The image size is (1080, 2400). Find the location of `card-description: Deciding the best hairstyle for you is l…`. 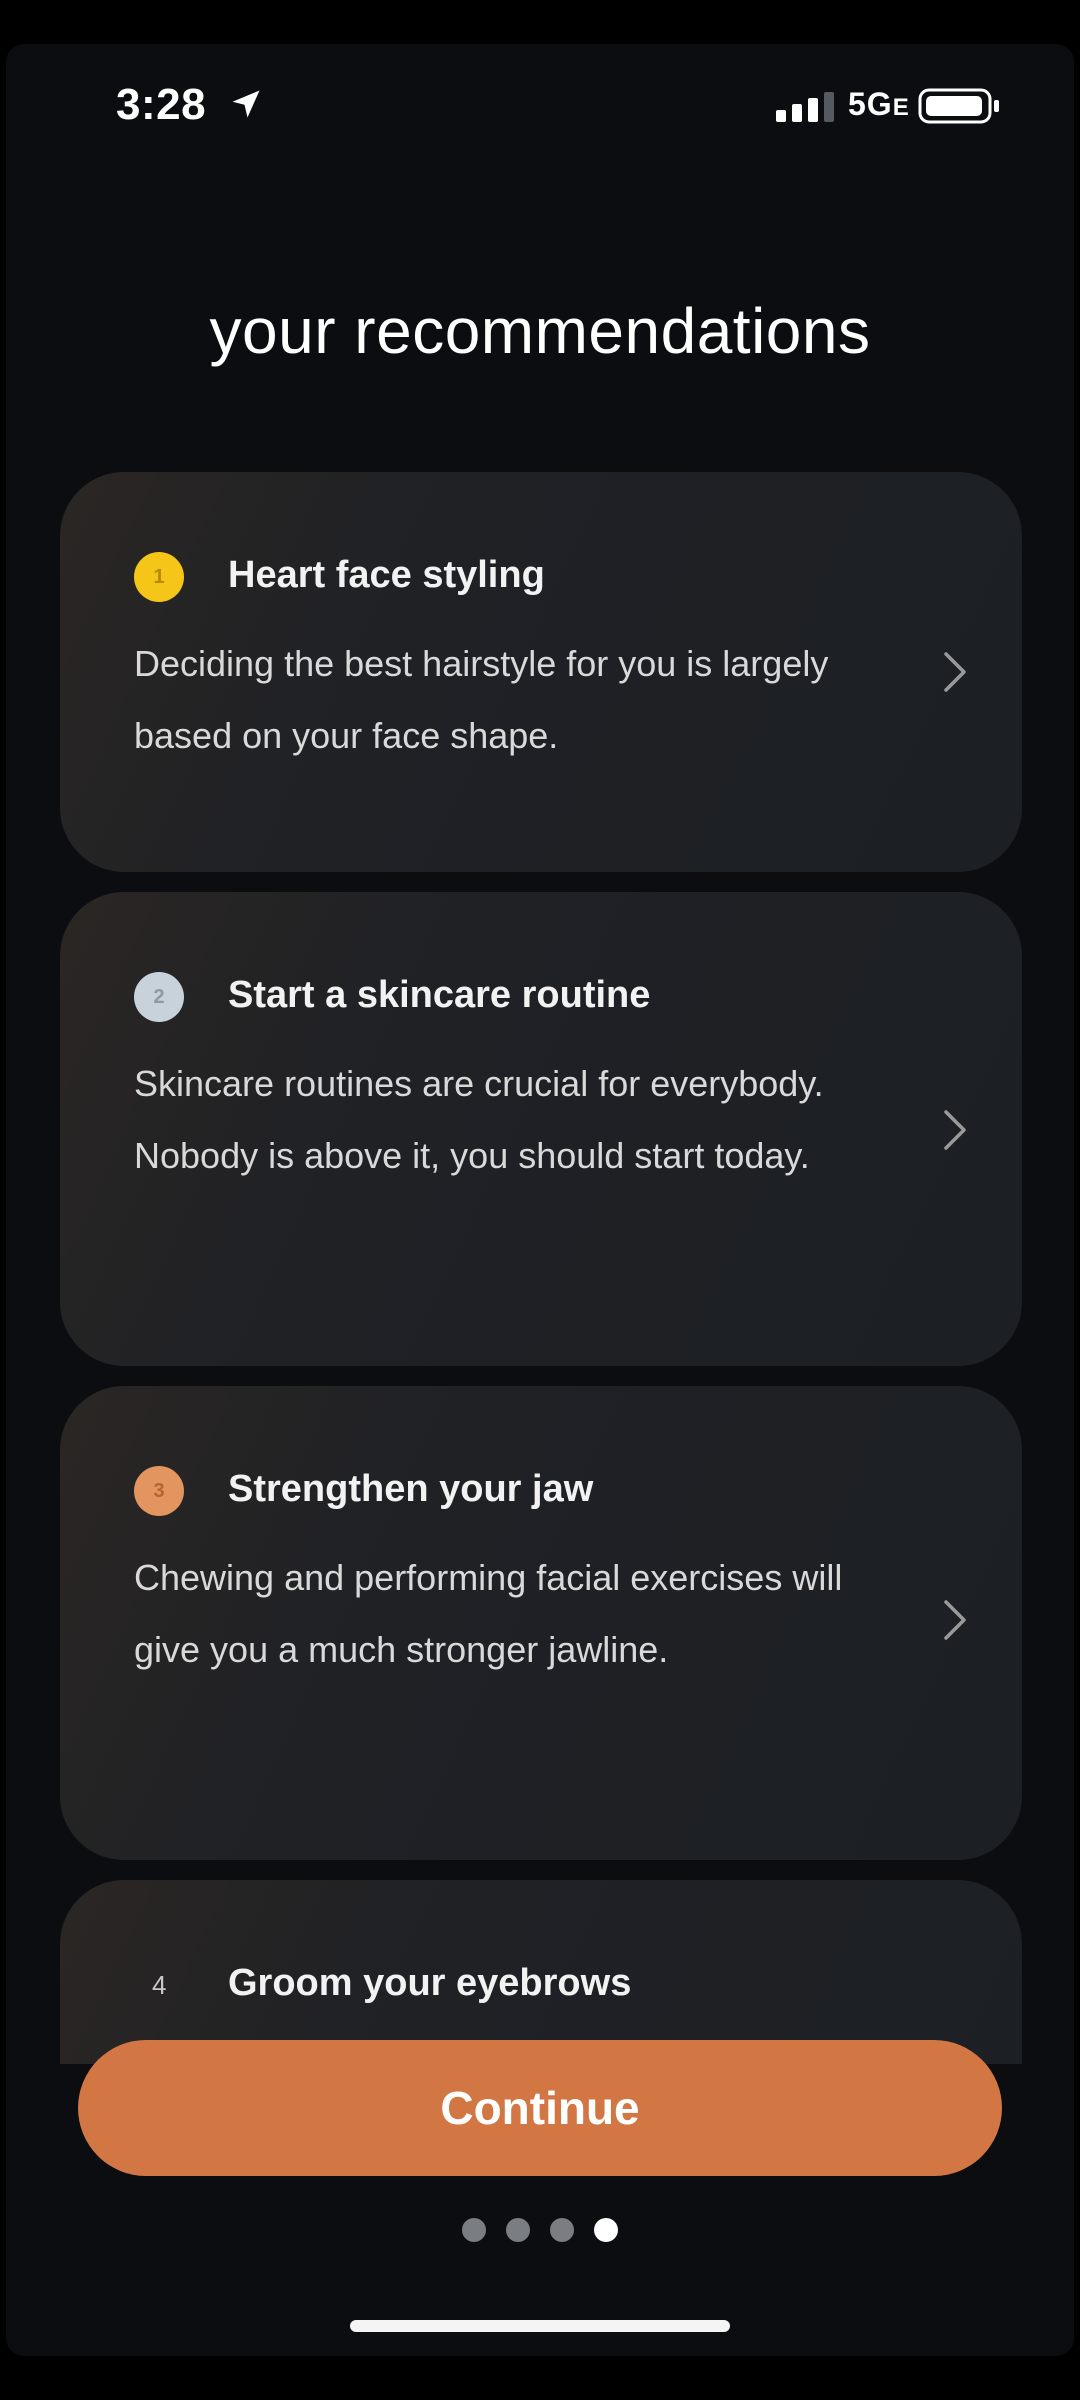

card-description: Deciding the best hairstyle for you is l… is located at coordinates (481, 699).